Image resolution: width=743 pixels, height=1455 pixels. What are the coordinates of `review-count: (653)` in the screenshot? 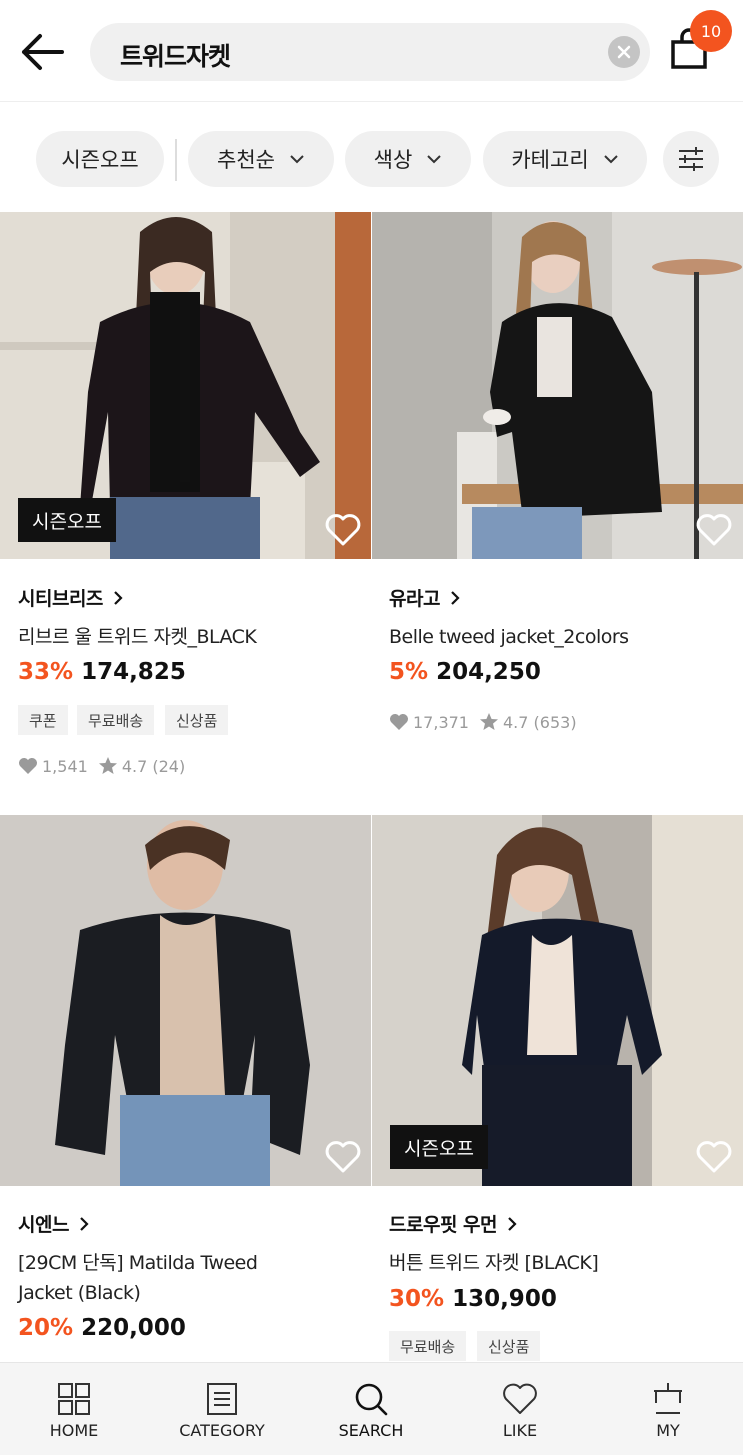 It's located at (555, 722).